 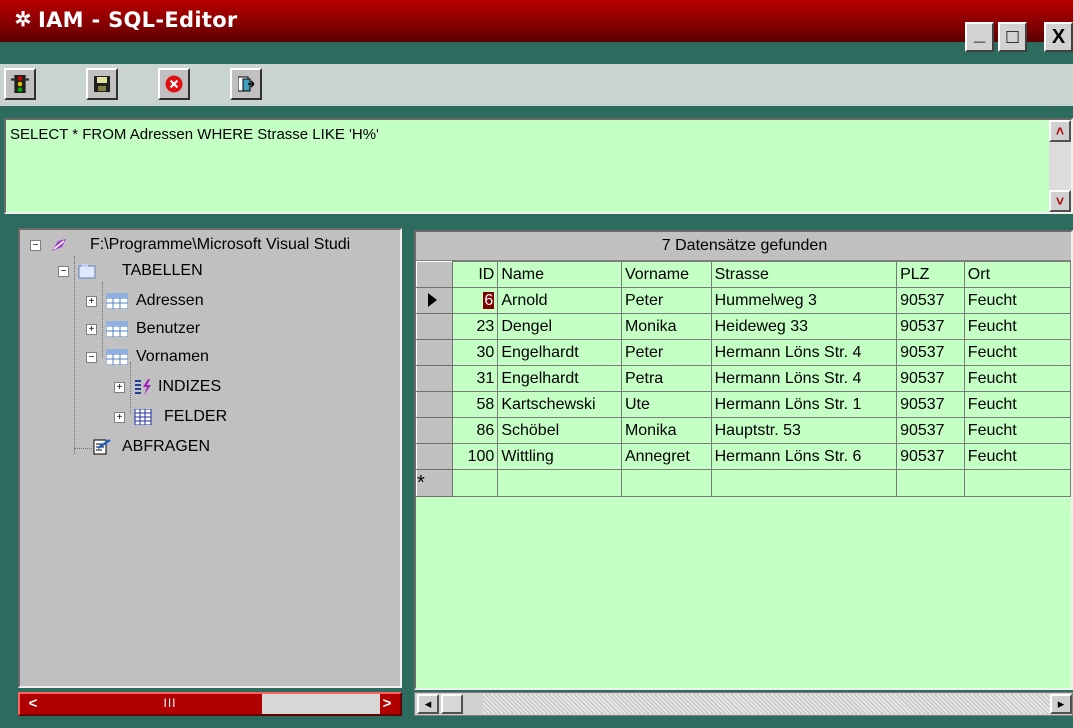 What do you see at coordinates (559, 404) in the screenshot?
I see `cell-name: Kartschewski` at bounding box center [559, 404].